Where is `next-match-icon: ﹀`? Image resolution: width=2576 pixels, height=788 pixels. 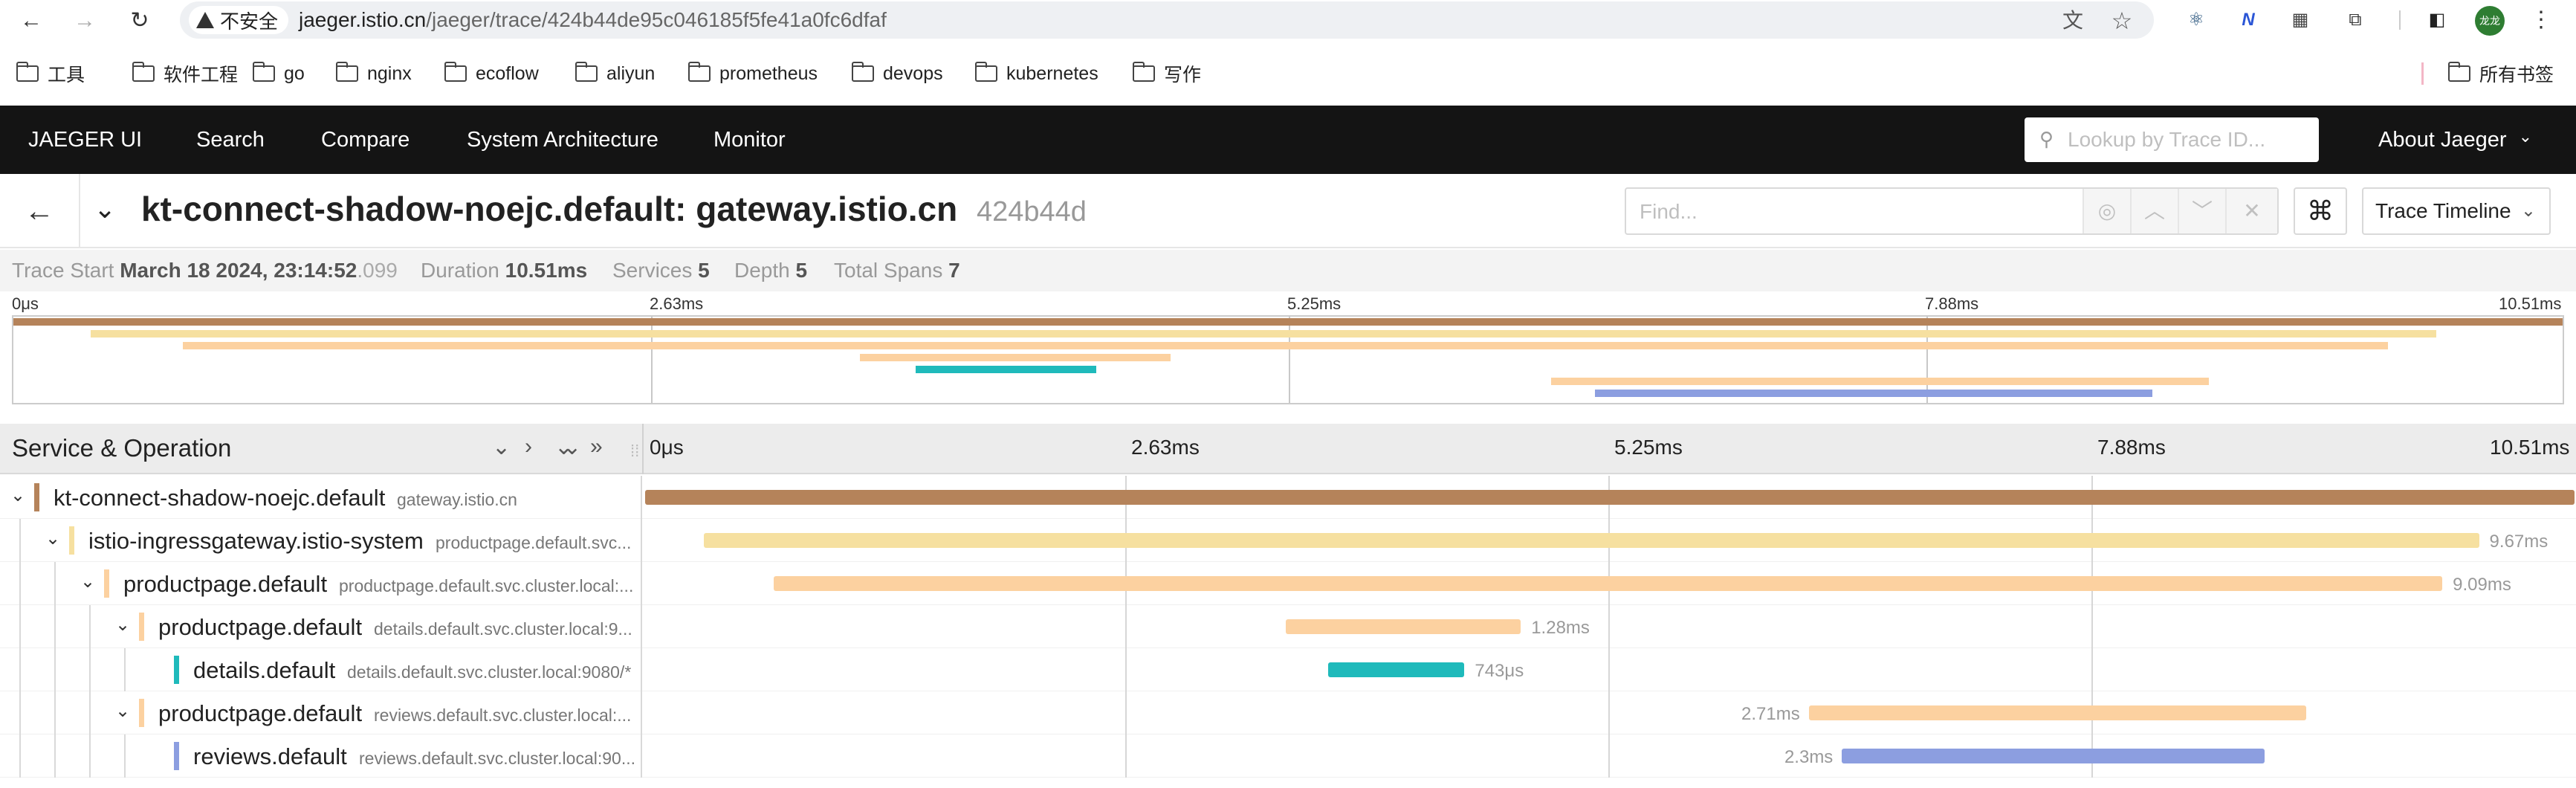 next-match-icon: ﹀ is located at coordinates (2201, 211).